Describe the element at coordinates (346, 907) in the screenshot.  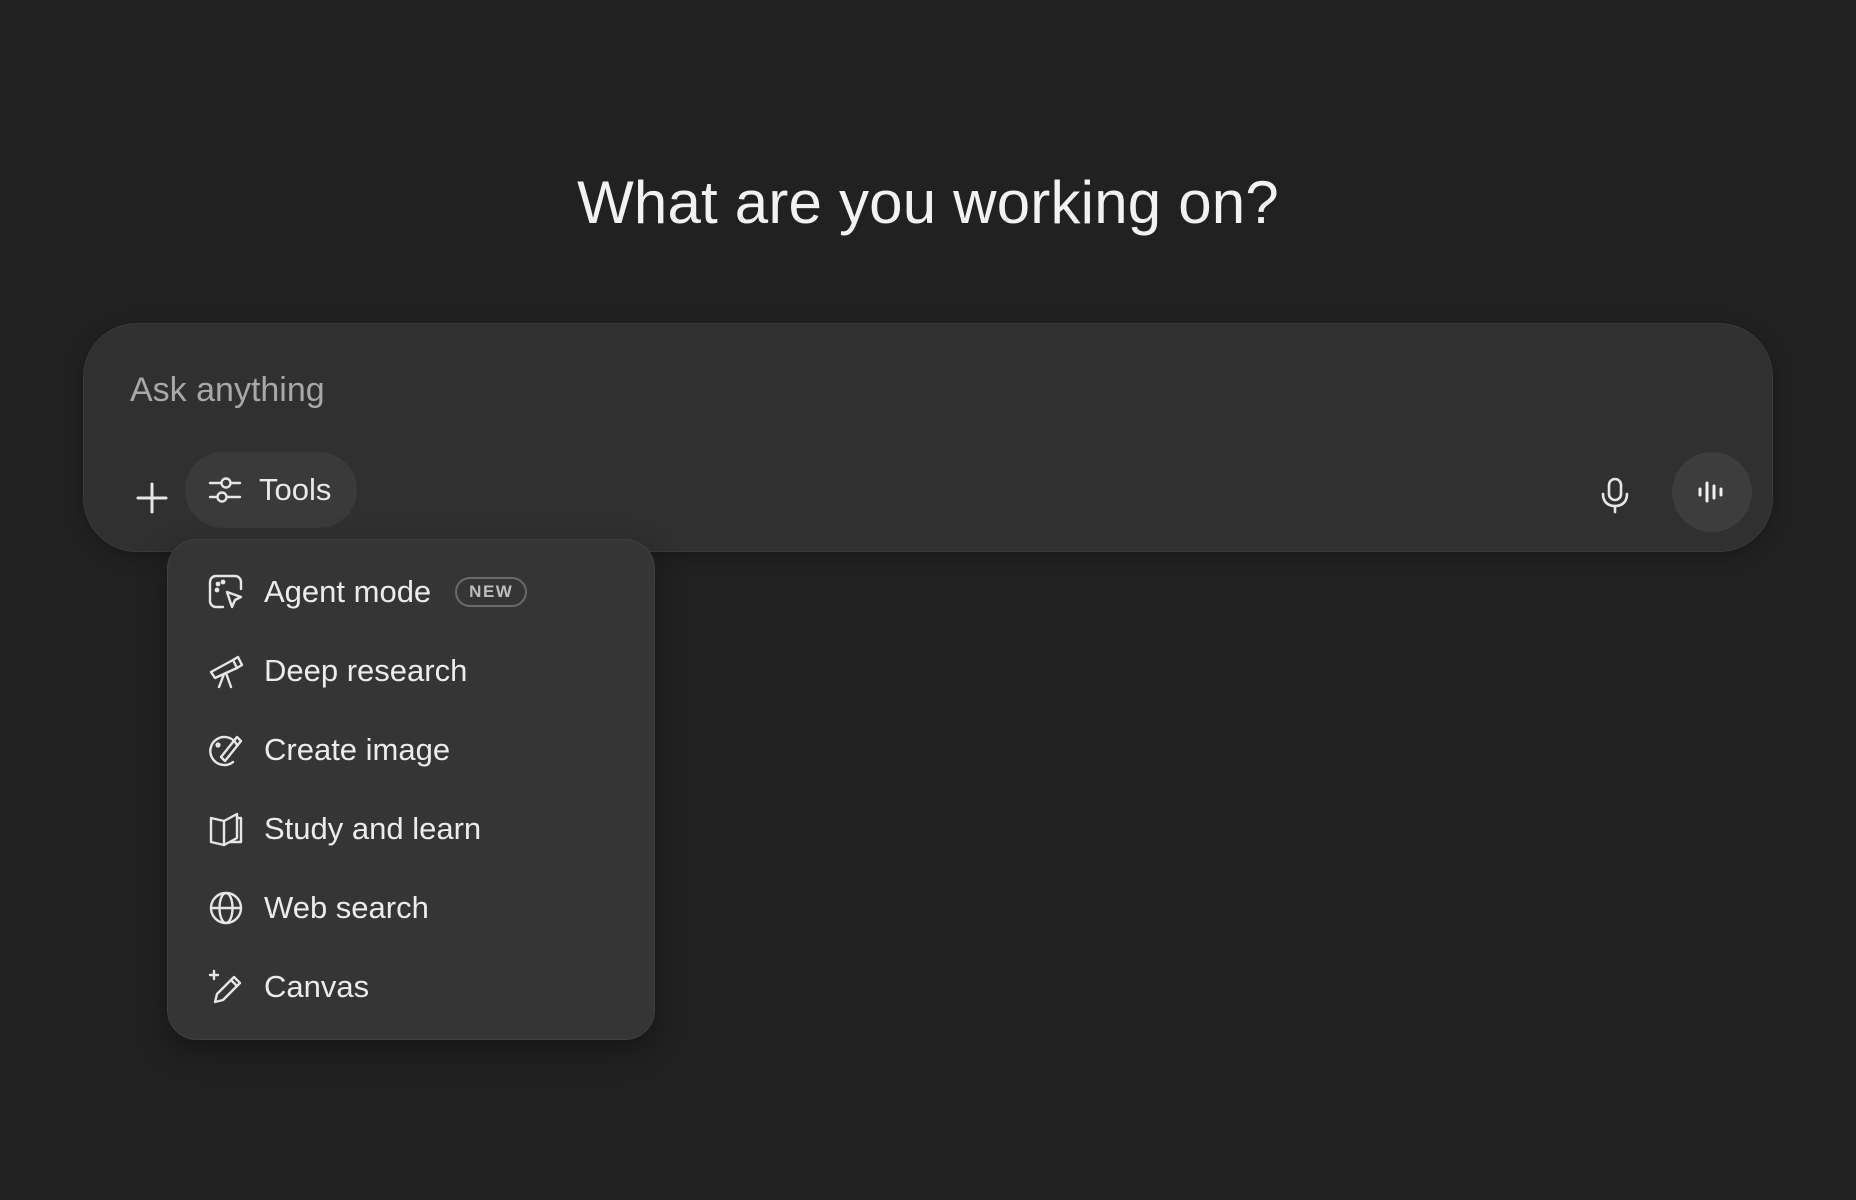
I see `menu-item-label: Web search` at that location.